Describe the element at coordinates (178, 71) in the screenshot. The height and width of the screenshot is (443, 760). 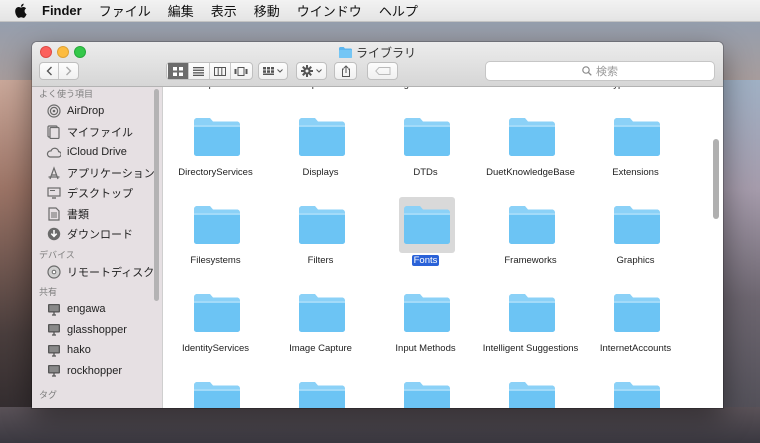
I see `icon-view-button` at that location.